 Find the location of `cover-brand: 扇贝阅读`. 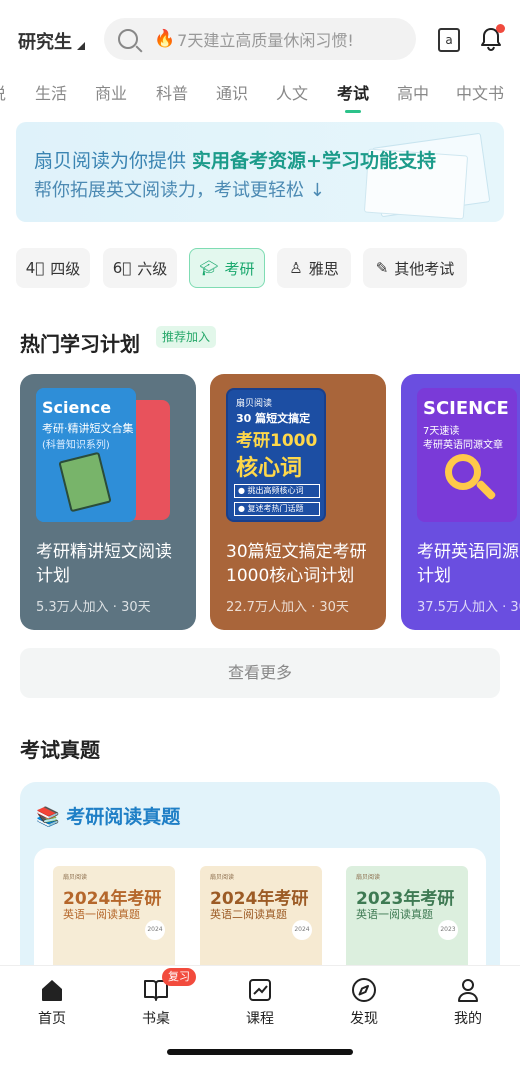

cover-brand: 扇贝阅读 is located at coordinates (254, 404).